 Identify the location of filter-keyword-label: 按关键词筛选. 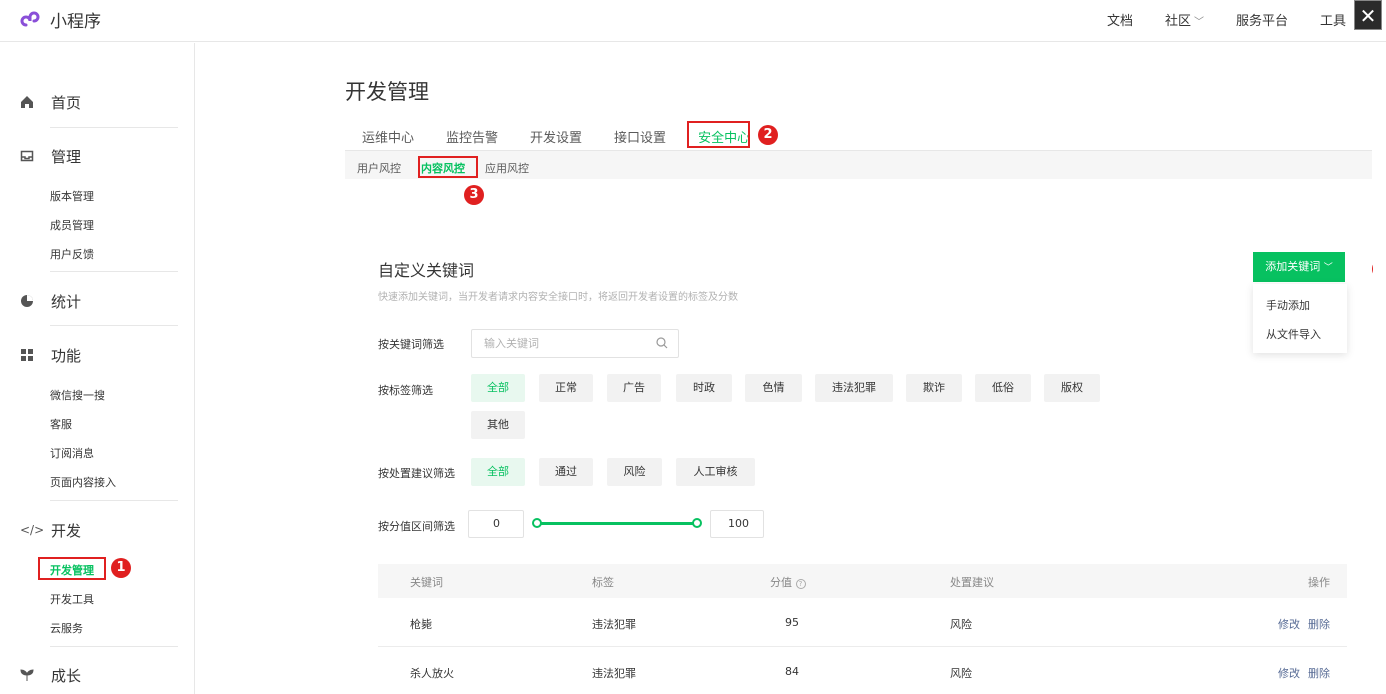
(411, 344).